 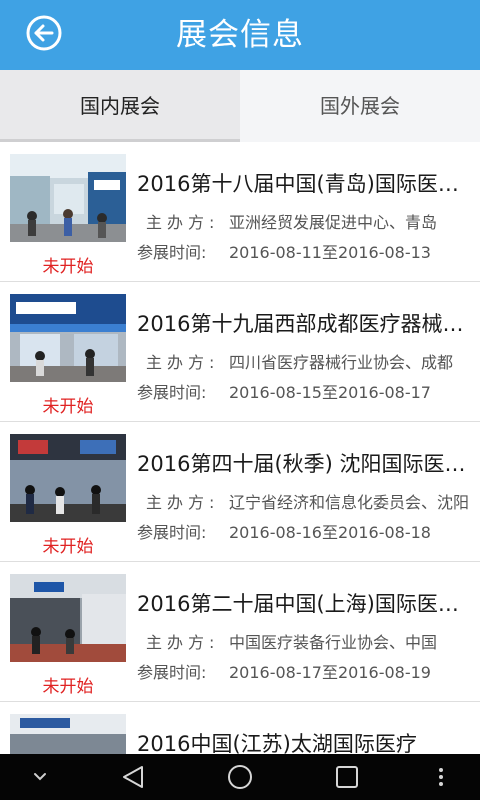 I want to click on nav-home-button, so click(x=240, y=777).